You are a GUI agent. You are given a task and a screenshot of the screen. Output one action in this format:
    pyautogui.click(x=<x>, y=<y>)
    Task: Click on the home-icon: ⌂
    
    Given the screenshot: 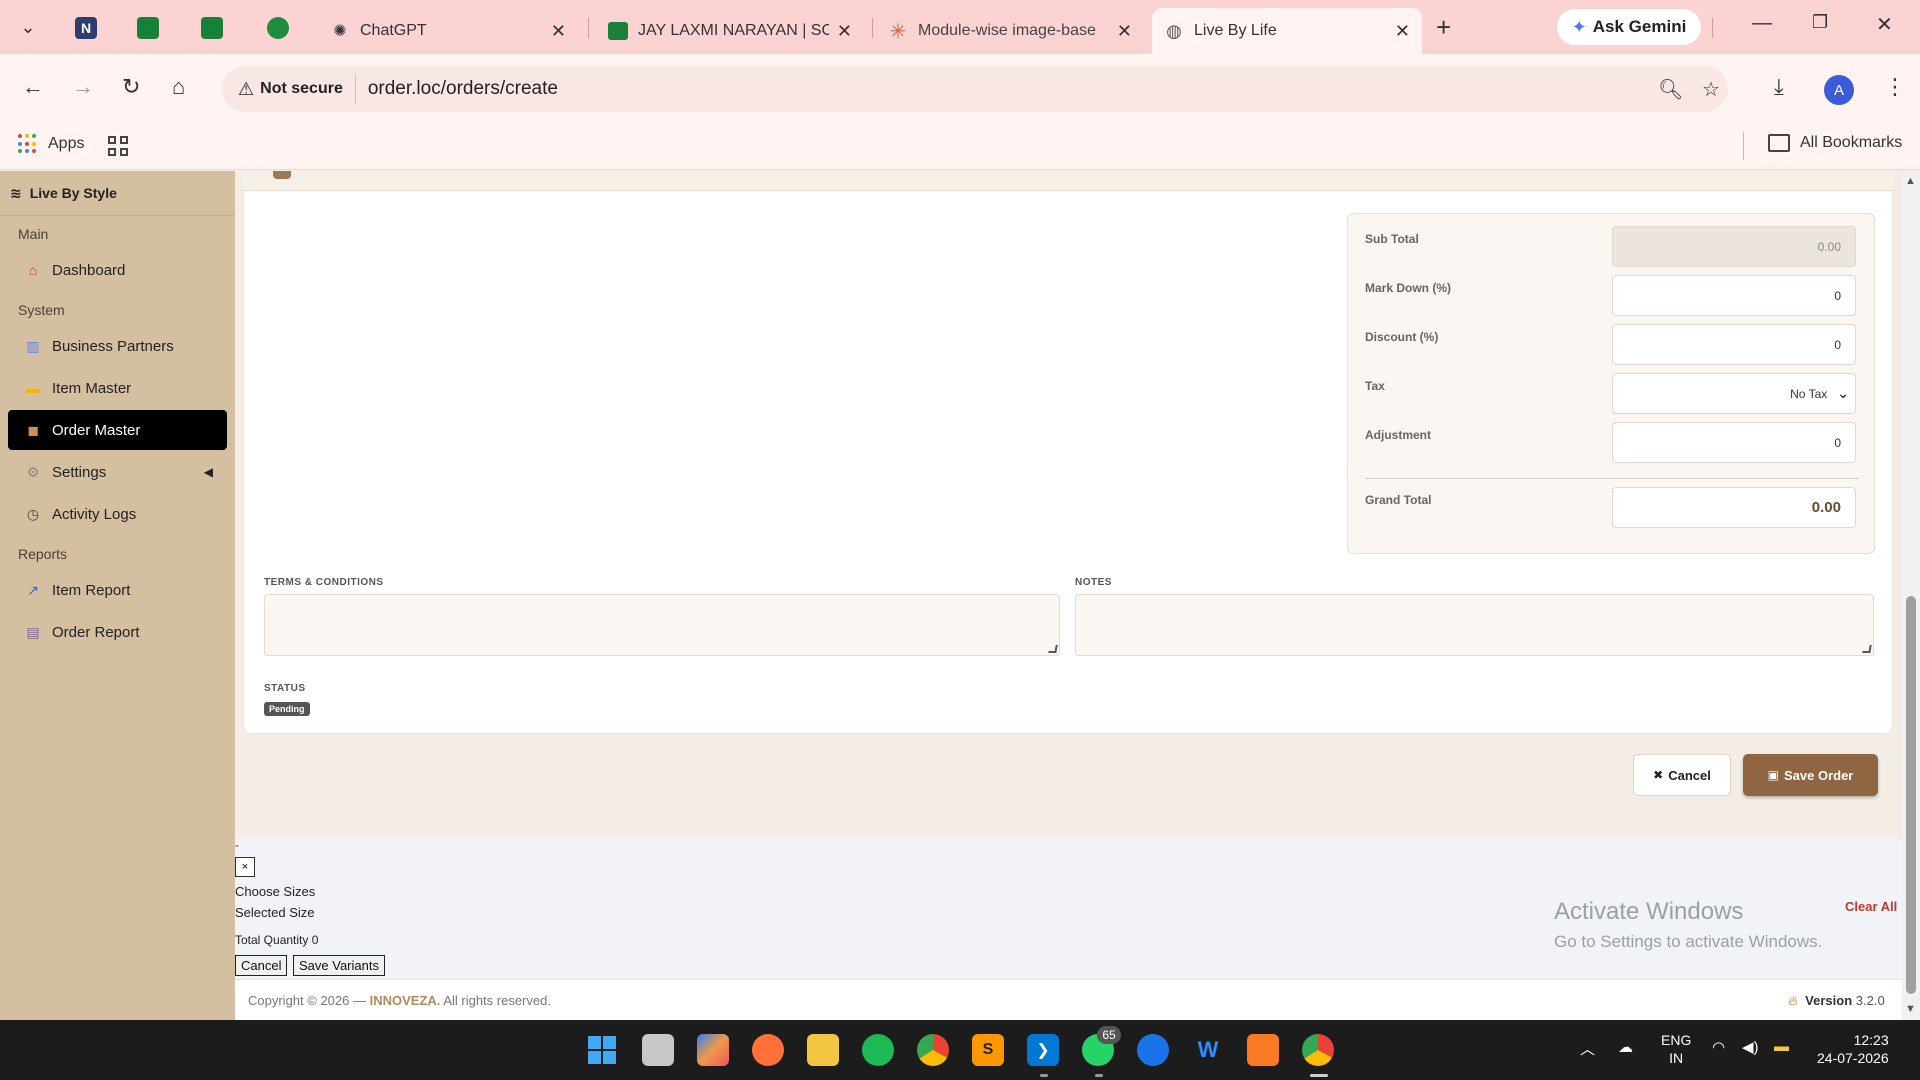 What is the action you would take?
    pyautogui.click(x=178, y=87)
    